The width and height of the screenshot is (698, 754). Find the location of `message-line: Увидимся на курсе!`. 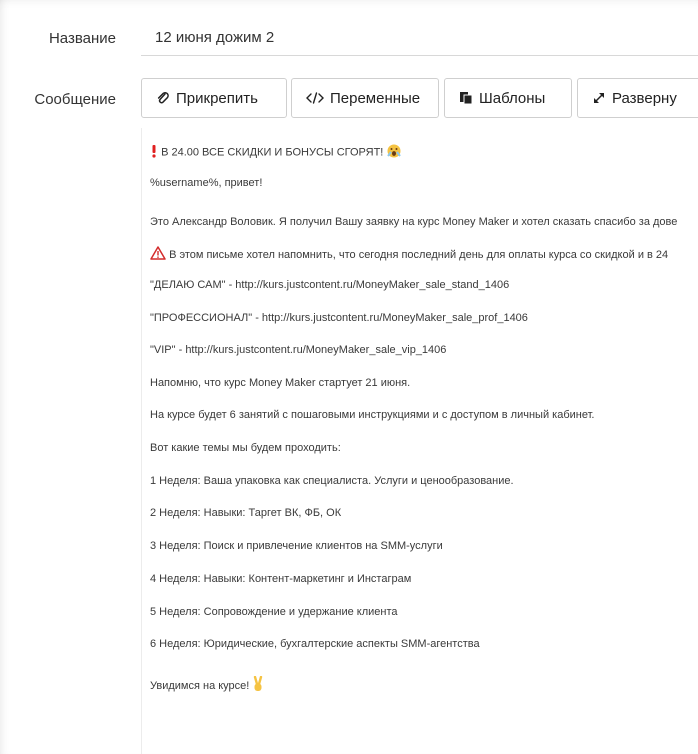

message-line: Увидимся на курсе! is located at coordinates (207, 685).